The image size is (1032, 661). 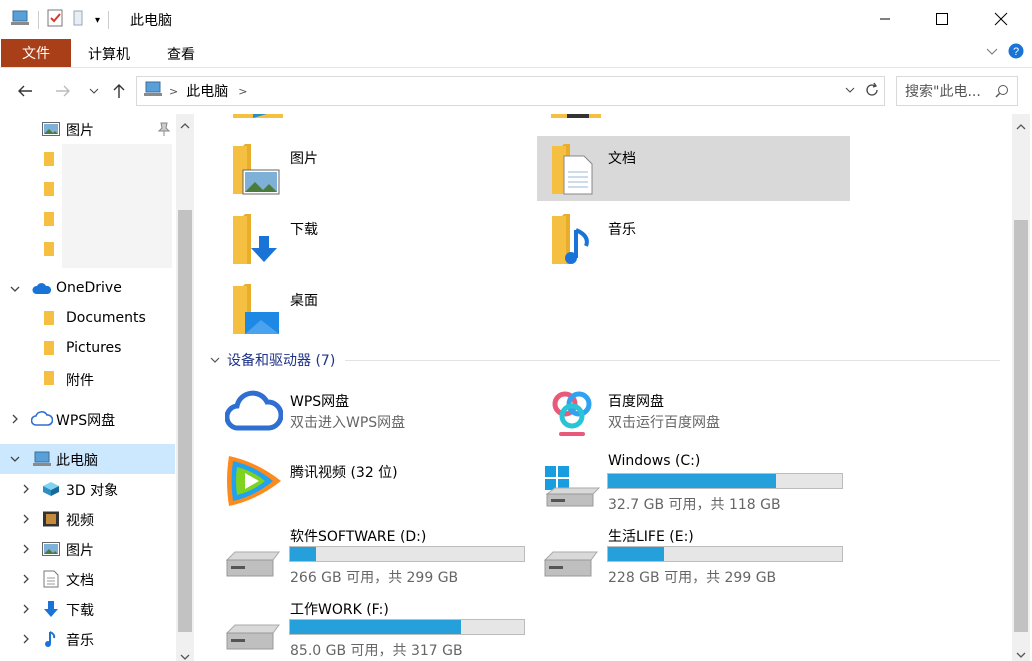 I want to click on sidebar-item-pictures: 图片, so click(x=87, y=549).